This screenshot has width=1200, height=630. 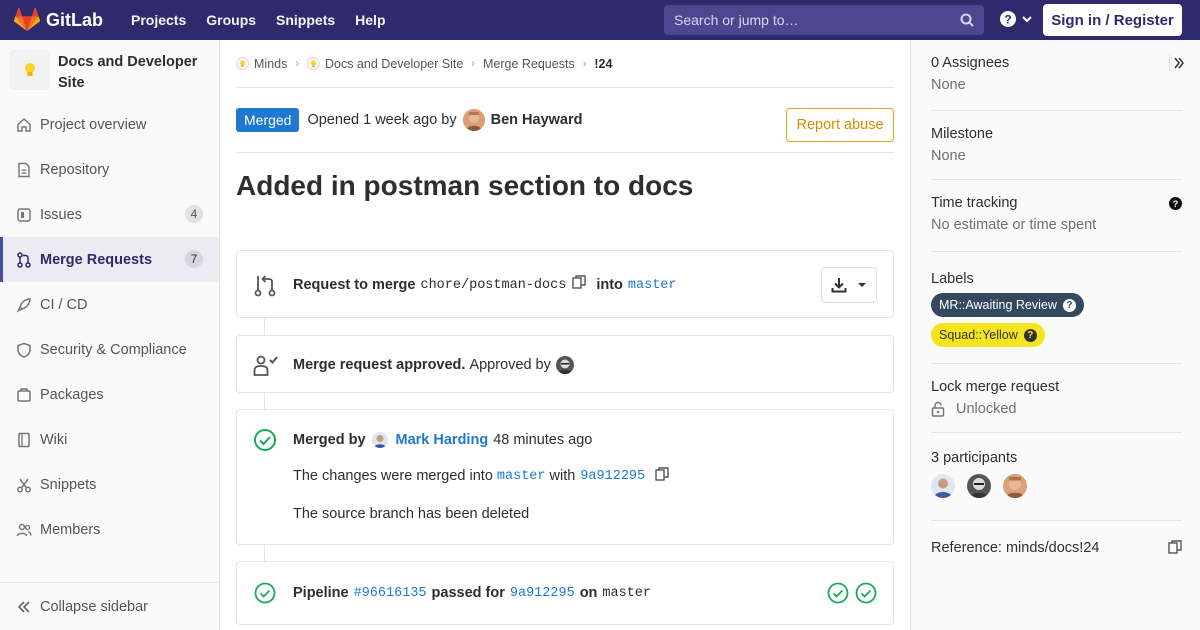 What do you see at coordinates (24, 530) in the screenshot?
I see `users-icon` at bounding box center [24, 530].